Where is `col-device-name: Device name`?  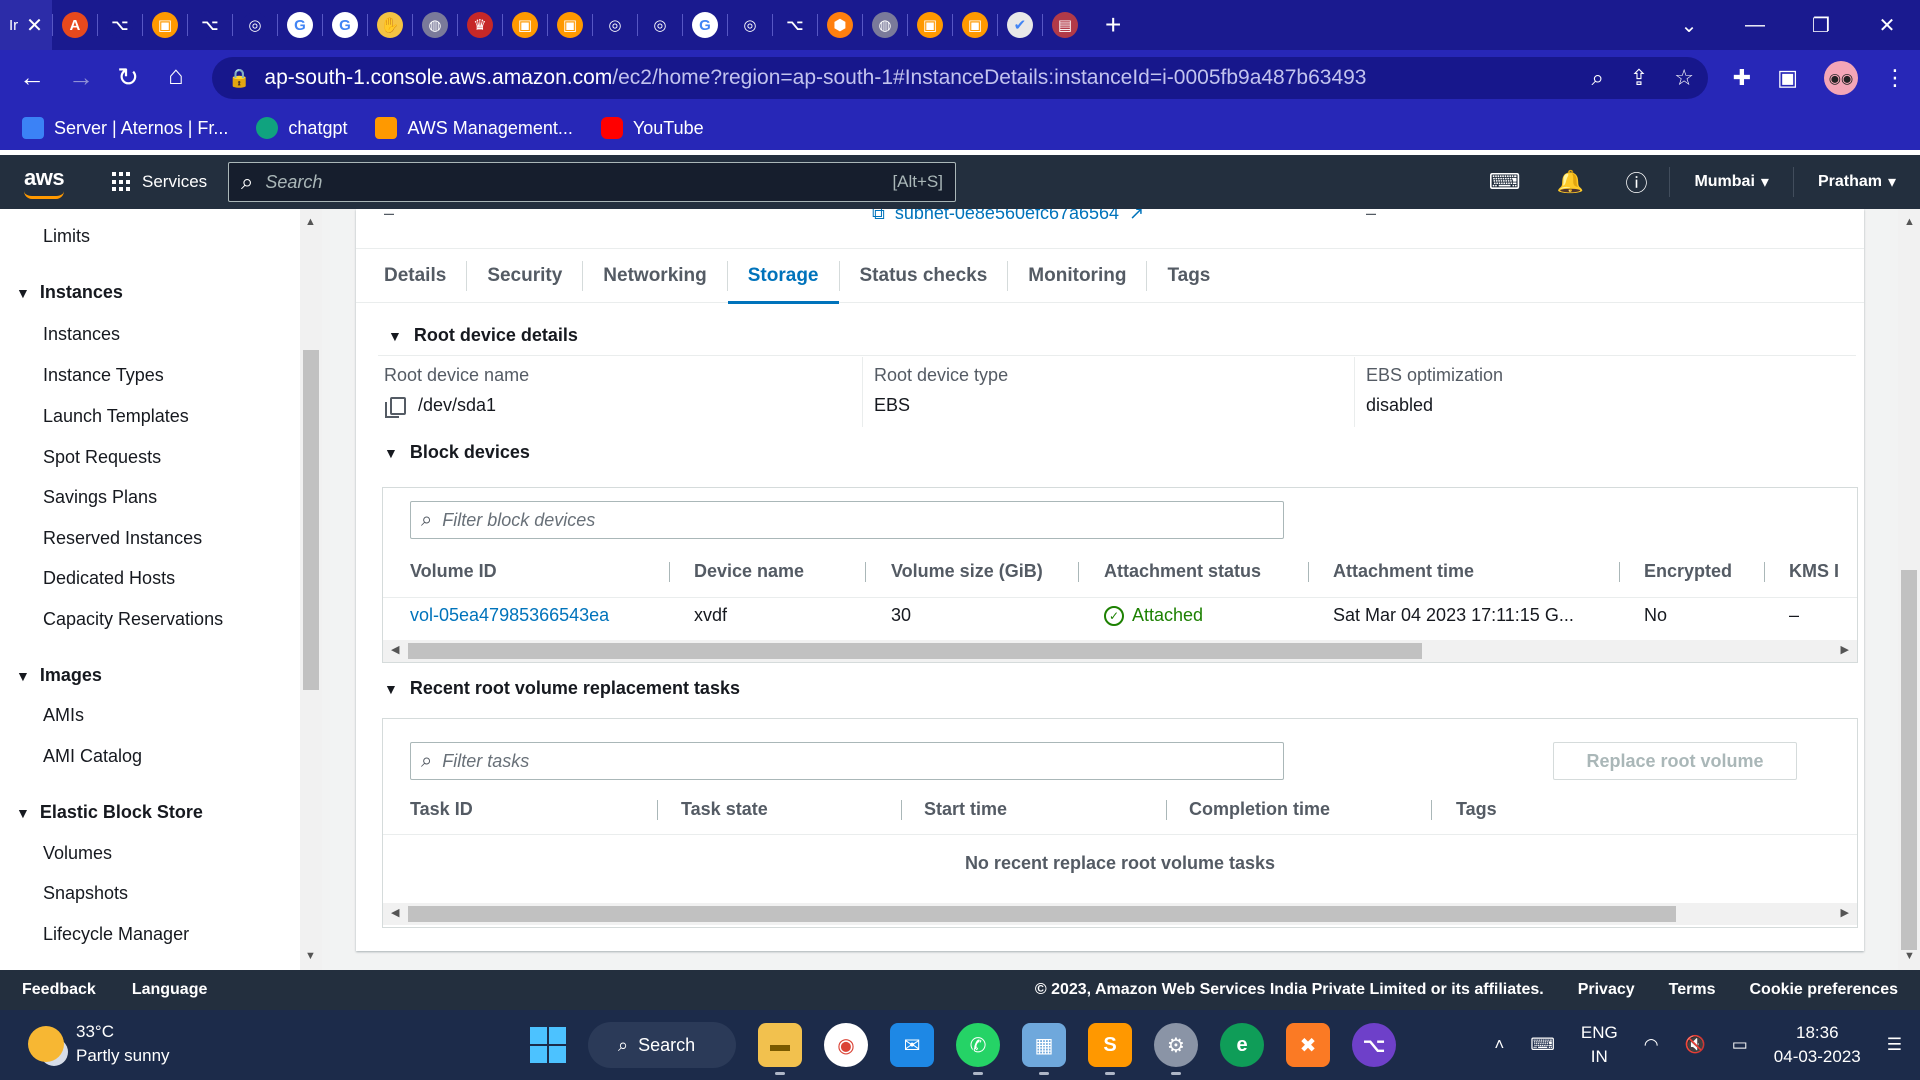 col-device-name: Device name is located at coordinates (749, 571).